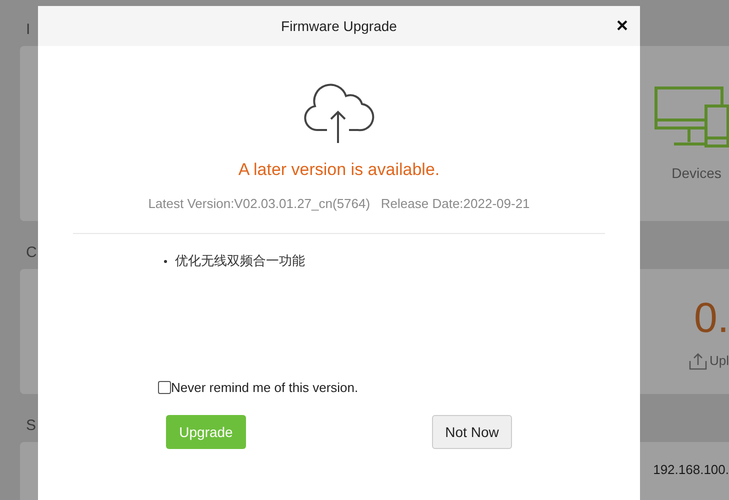  Describe the element at coordinates (28, 30) in the screenshot. I see `section-heading: I` at that location.